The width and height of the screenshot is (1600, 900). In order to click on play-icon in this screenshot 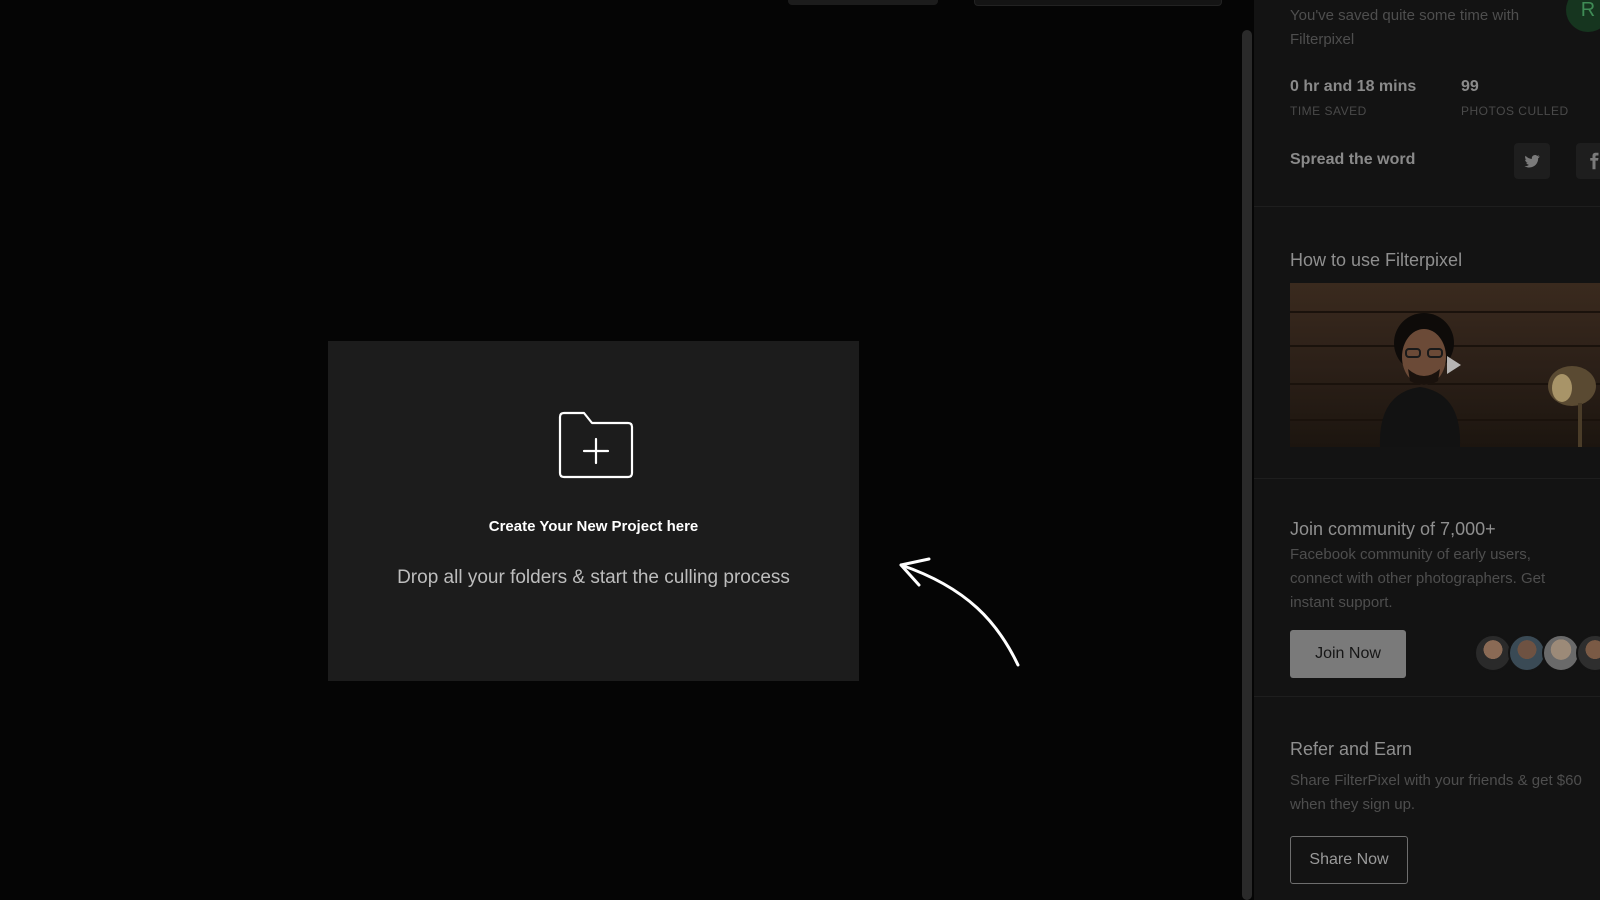, I will do `click(1454, 365)`.